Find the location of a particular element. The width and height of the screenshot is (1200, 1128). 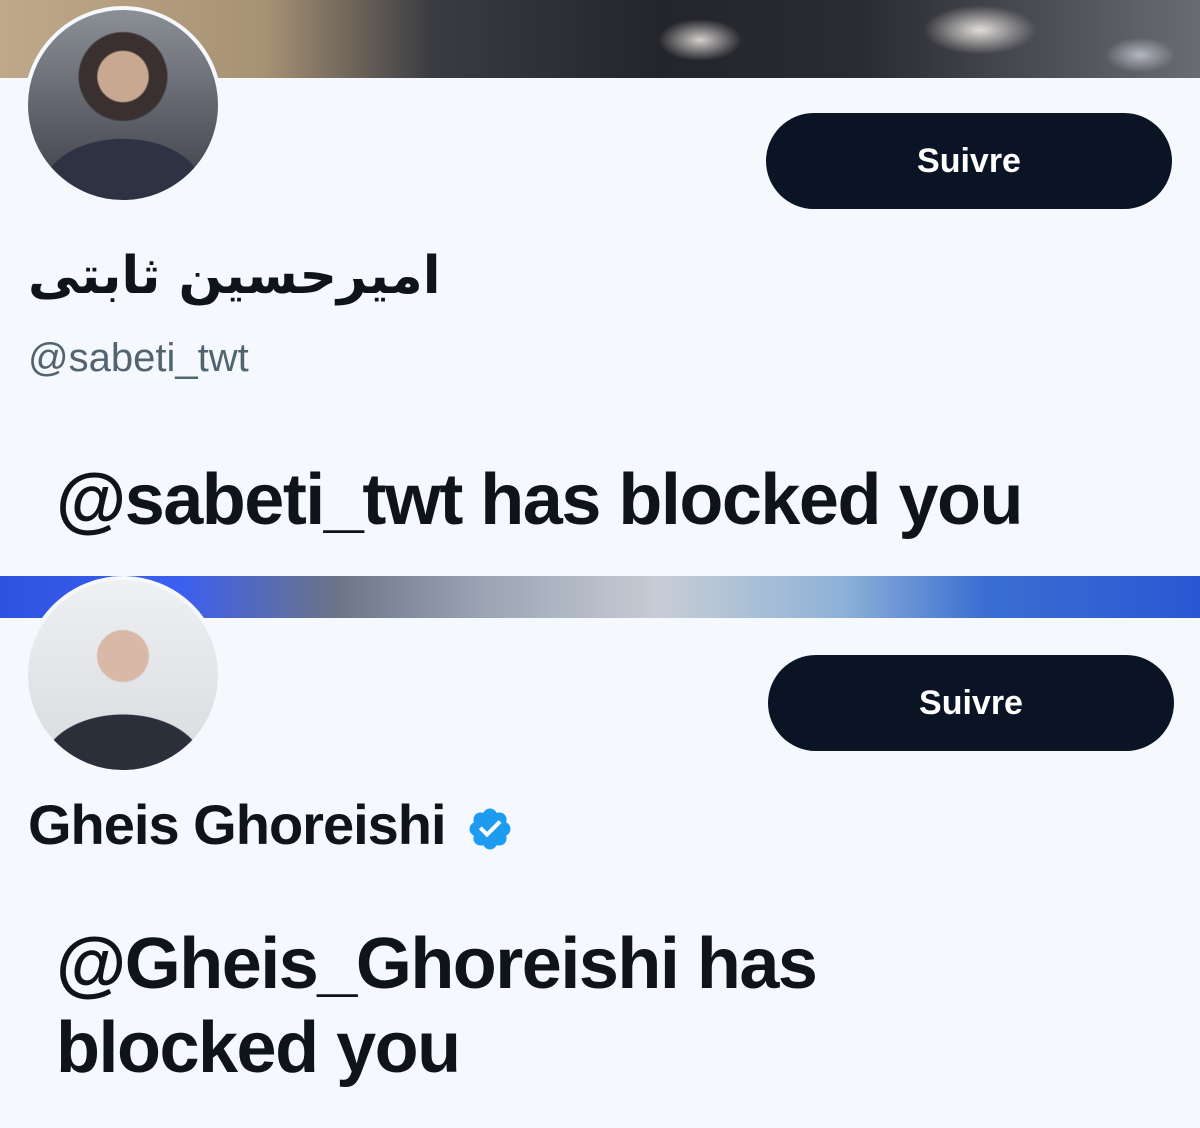

profile-display-name: امیرحسین ثابتی is located at coordinates (234, 276).